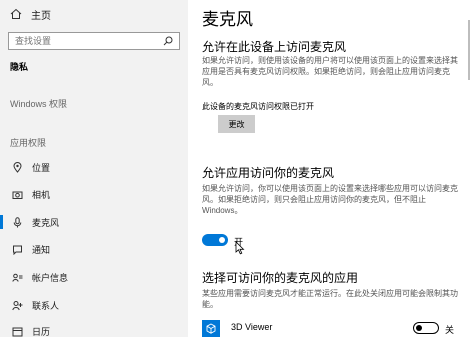 Image resolution: width=472 pixels, height=337 pixels. I want to click on sidebar-item-label: 日历, so click(41, 331).